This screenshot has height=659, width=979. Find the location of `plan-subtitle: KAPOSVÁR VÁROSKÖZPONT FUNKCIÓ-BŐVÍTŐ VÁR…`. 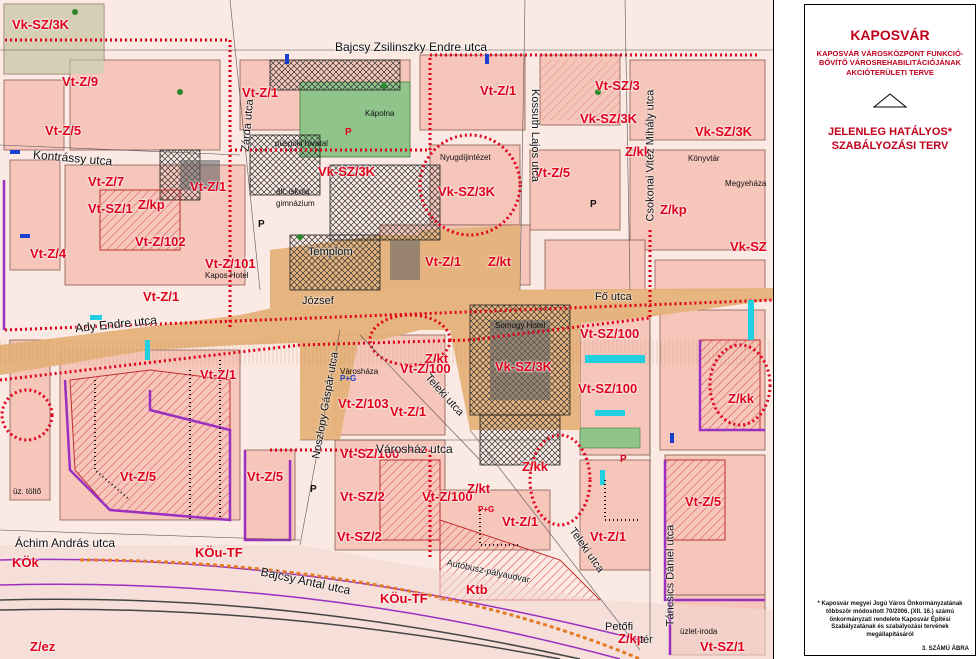

plan-subtitle: KAPOSVÁR VÁROSKÖZPONT FUNKCIÓ-BŐVÍTŐ VÁR… is located at coordinates (890, 63).